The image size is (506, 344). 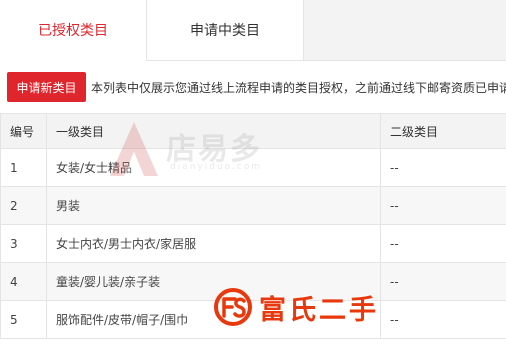 What do you see at coordinates (23, 243) in the screenshot?
I see `cell-id: 3` at bounding box center [23, 243].